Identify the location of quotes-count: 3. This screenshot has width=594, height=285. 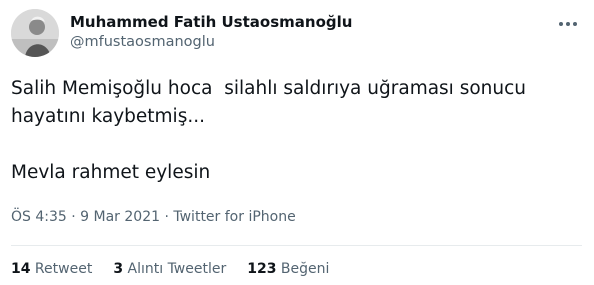
(118, 269).